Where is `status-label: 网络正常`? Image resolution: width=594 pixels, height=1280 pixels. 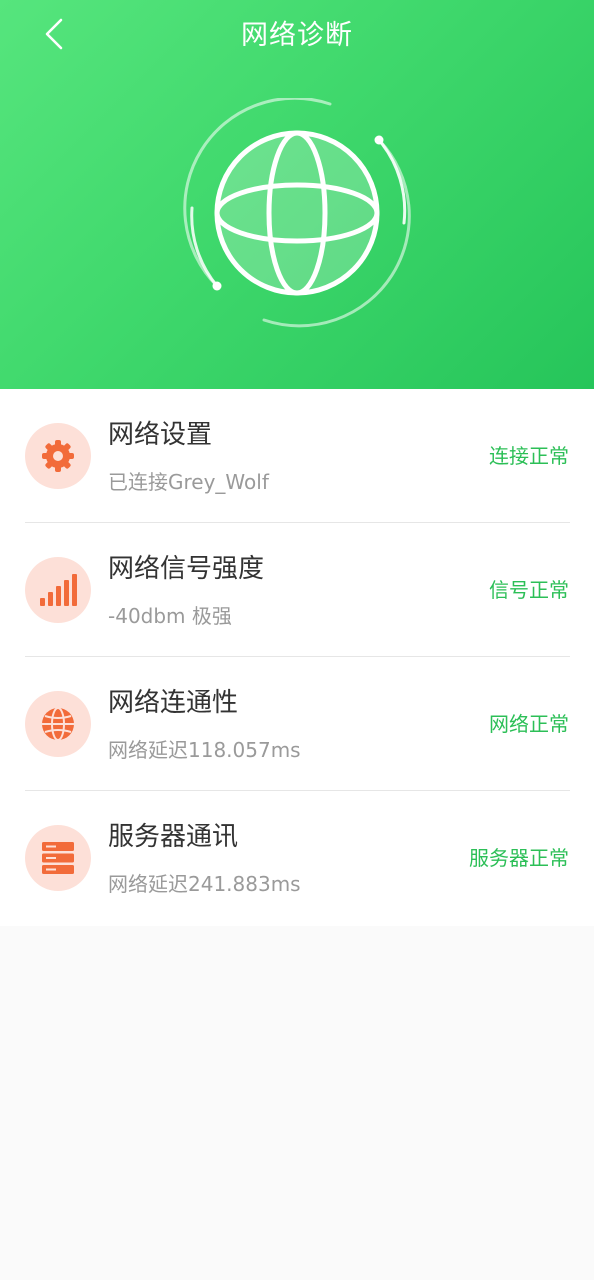 status-label: 网络正常 is located at coordinates (529, 724).